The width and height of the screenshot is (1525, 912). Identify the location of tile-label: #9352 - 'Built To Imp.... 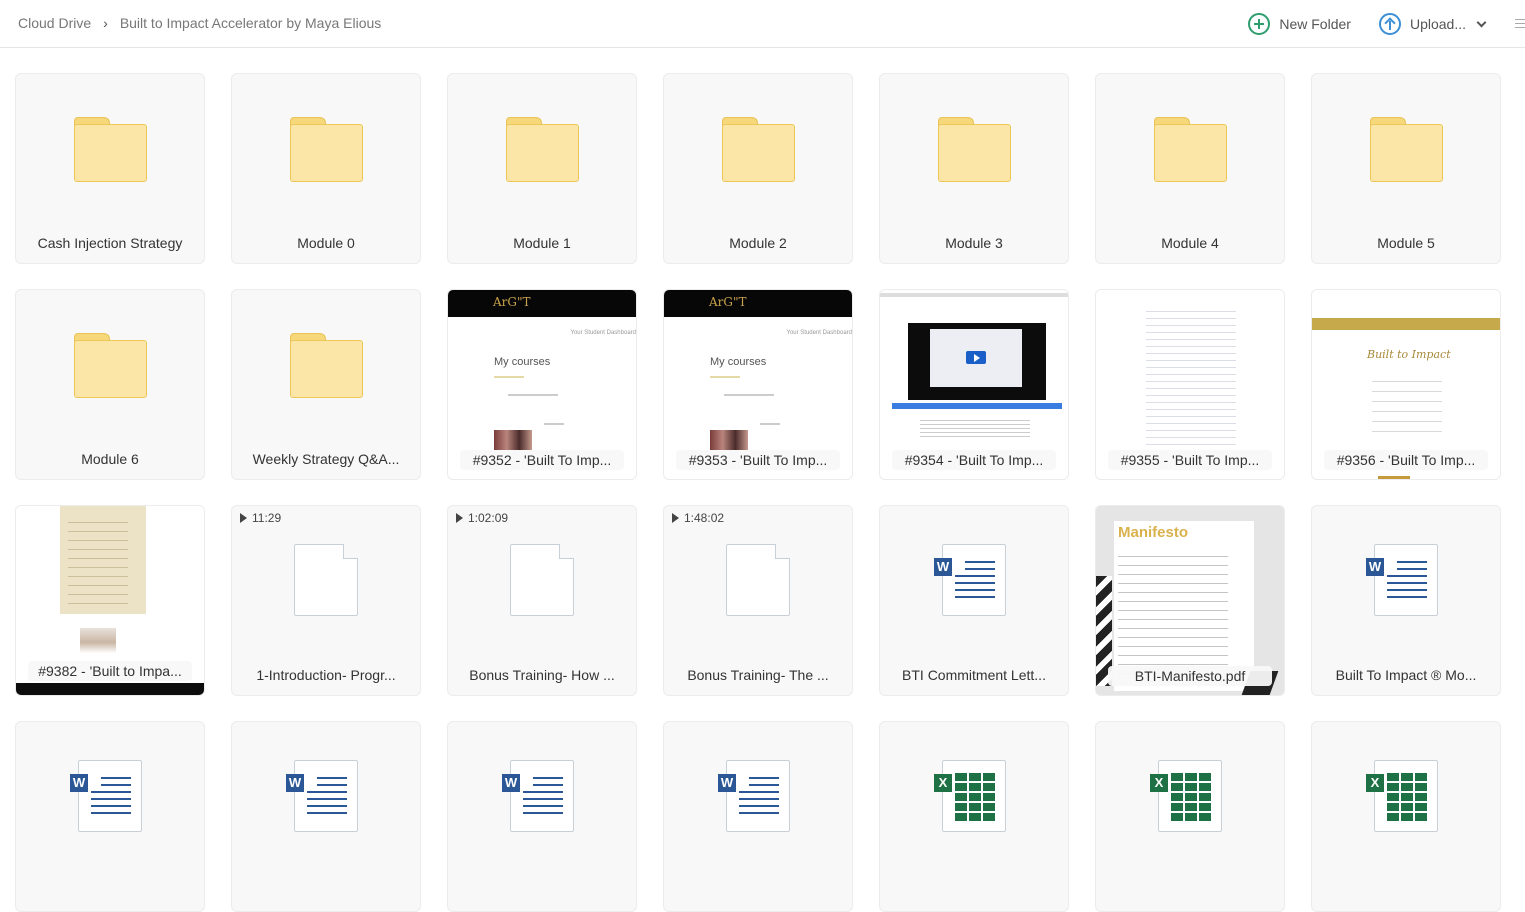
(542, 460).